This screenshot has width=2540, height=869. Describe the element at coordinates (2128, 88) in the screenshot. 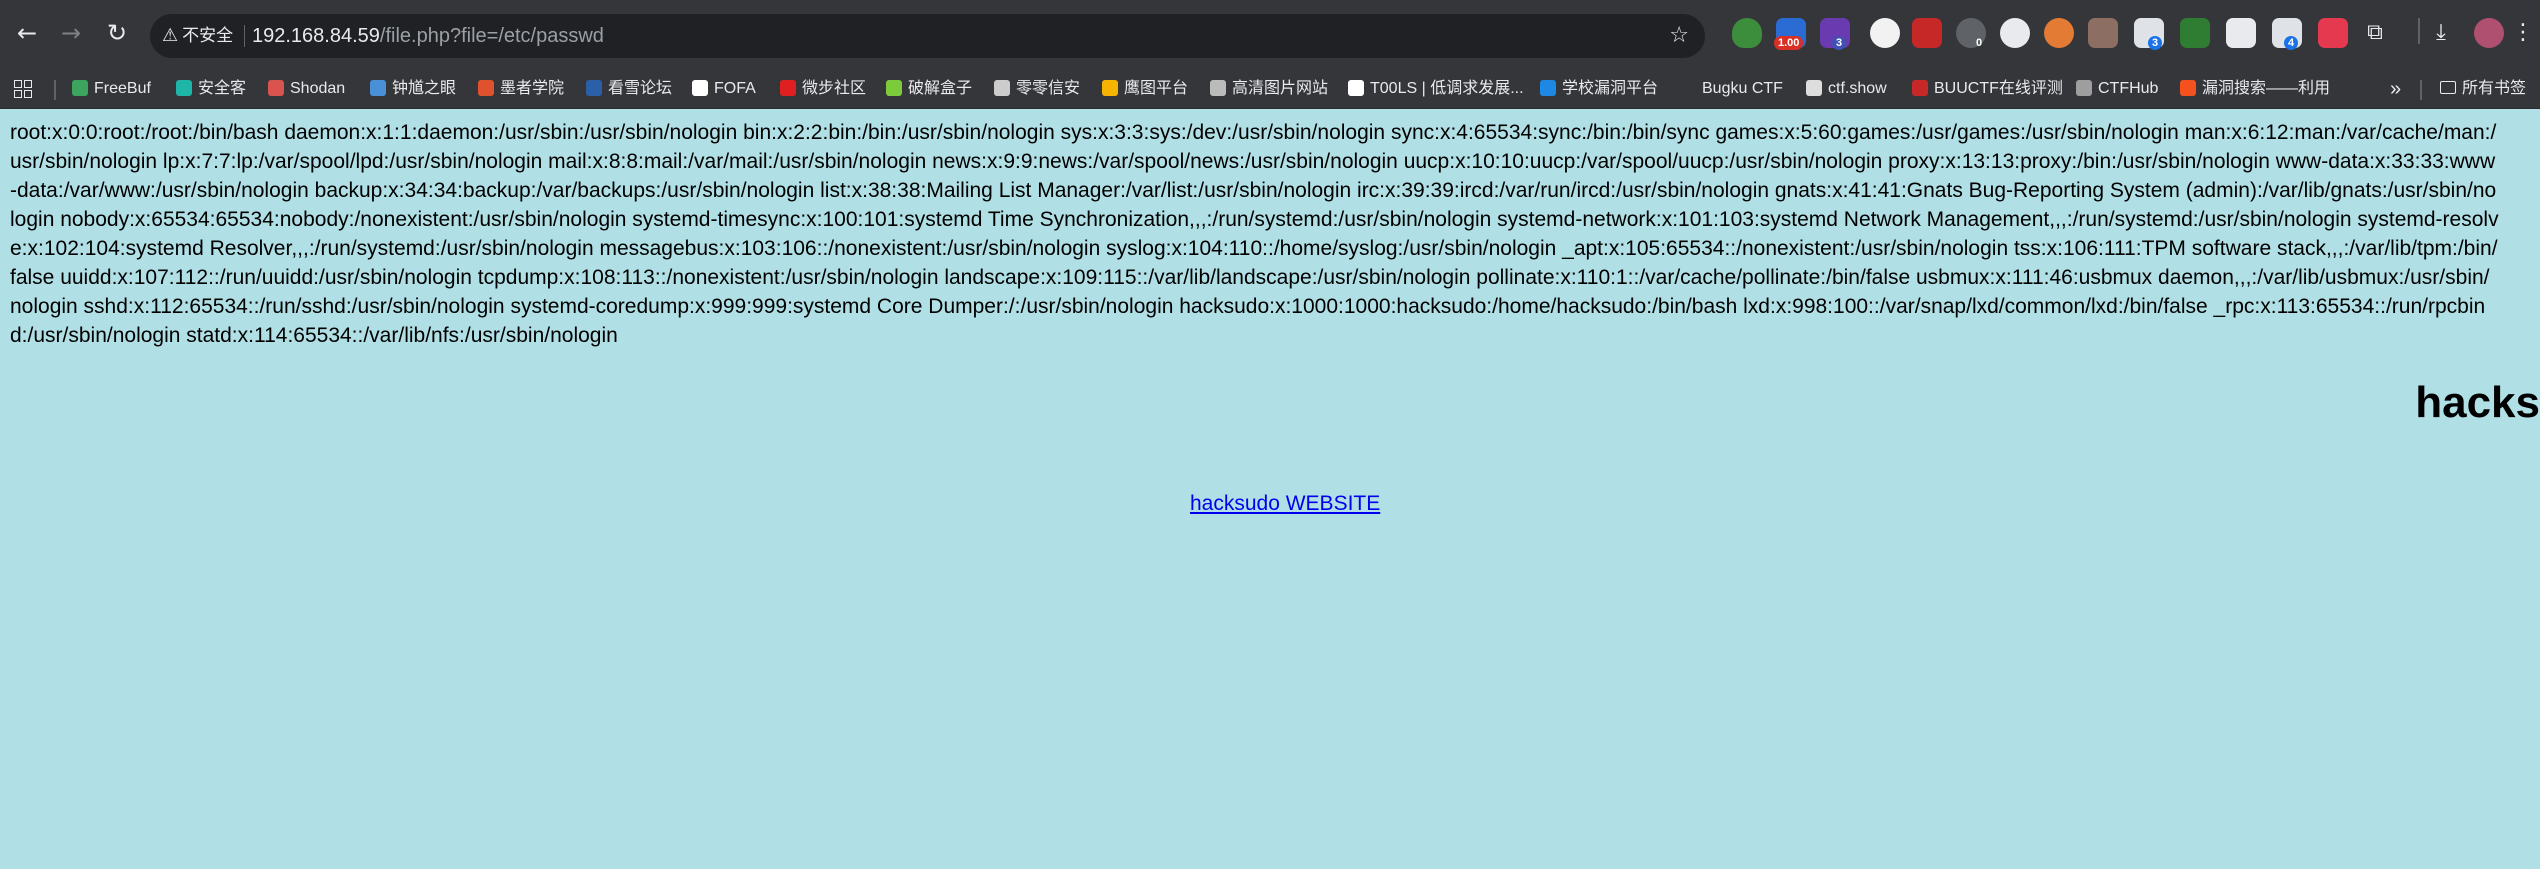

I see `bookmark-label: CTFHub` at that location.